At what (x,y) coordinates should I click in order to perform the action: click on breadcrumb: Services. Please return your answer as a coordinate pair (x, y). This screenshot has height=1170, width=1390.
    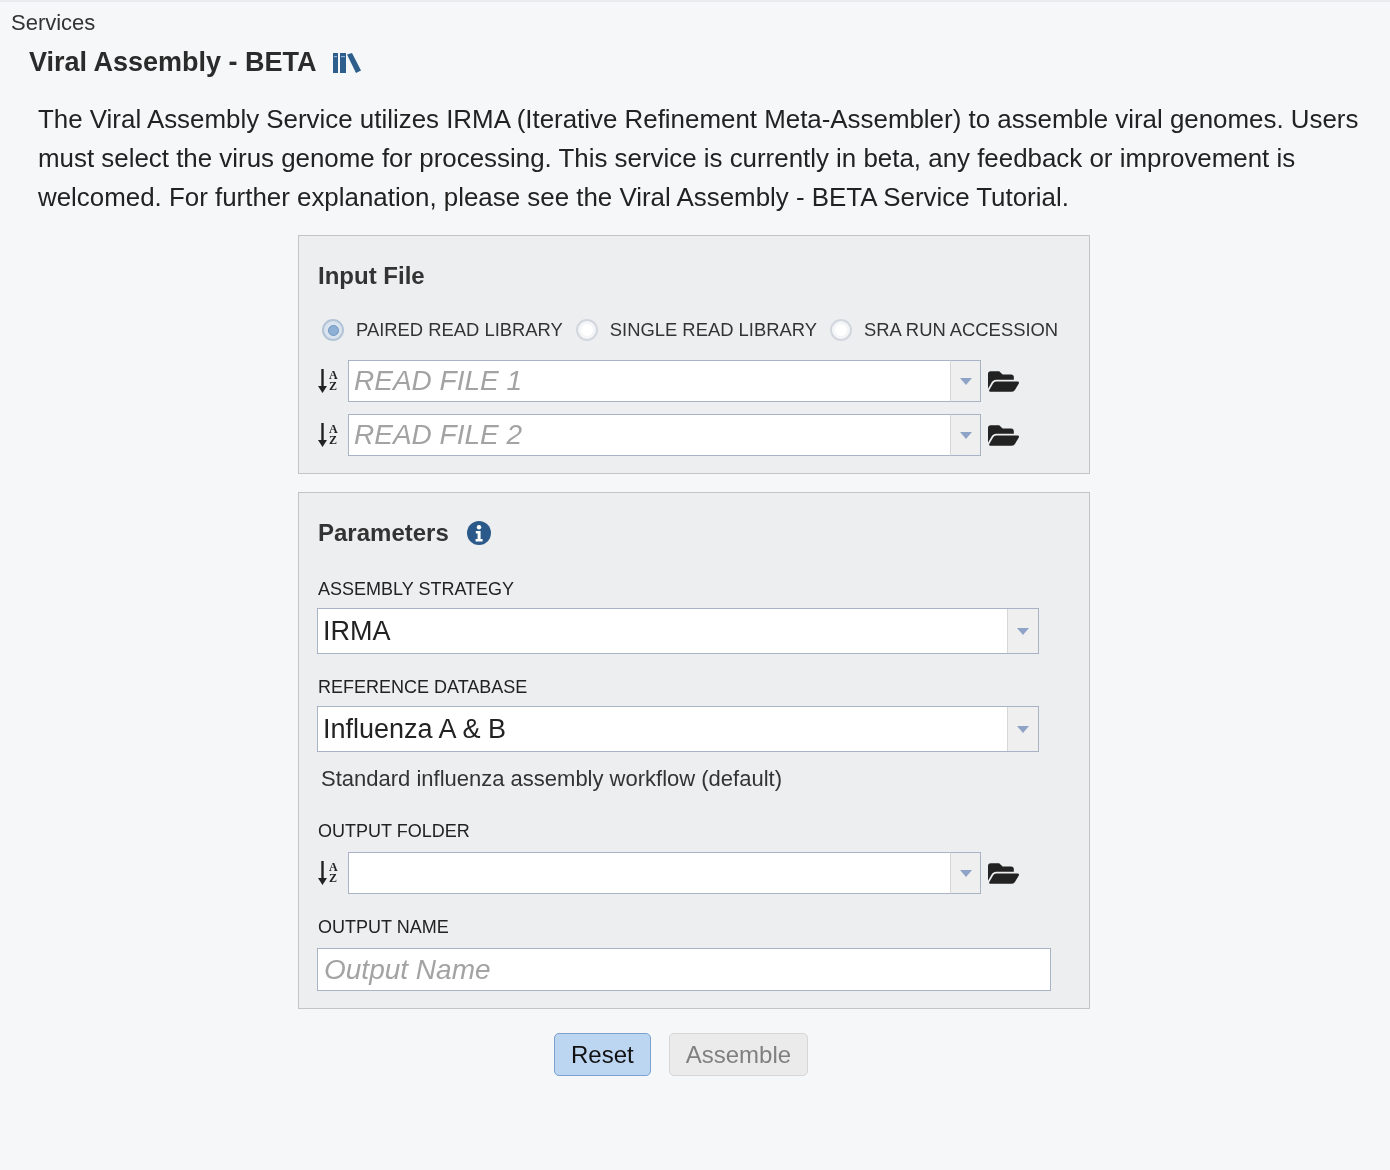
    Looking at the image, I should click on (48, 19).